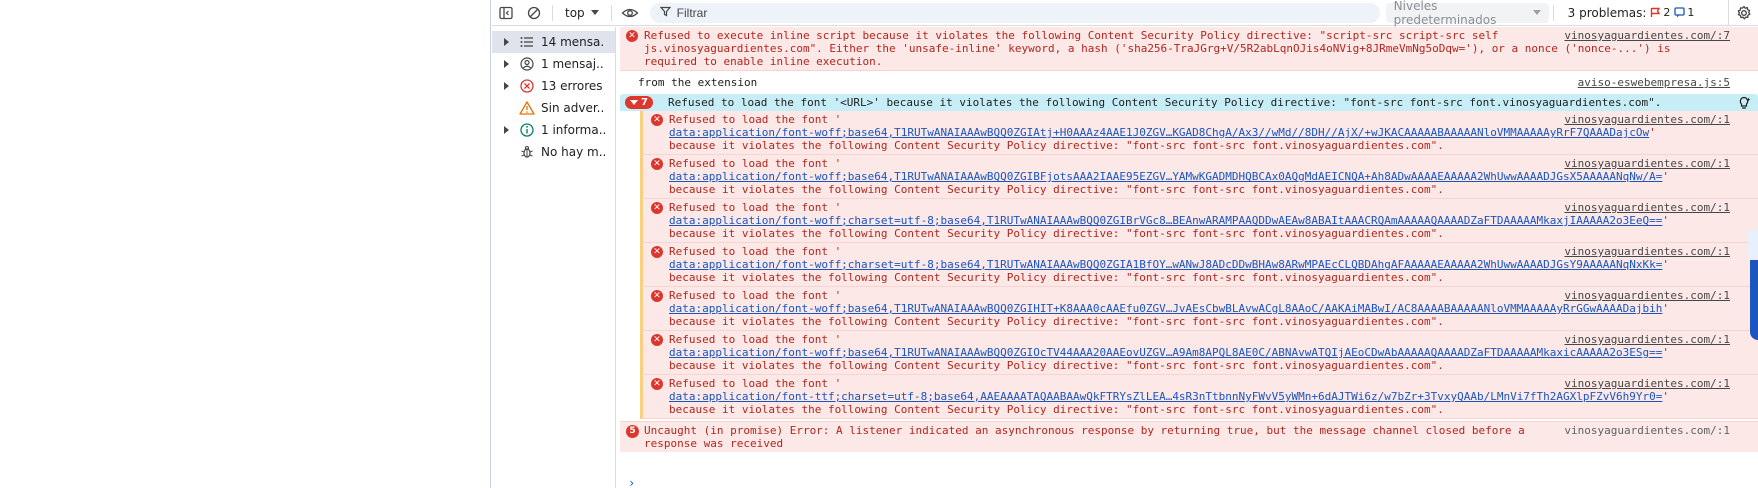  I want to click on group-count-badge: 7, so click(639, 102).